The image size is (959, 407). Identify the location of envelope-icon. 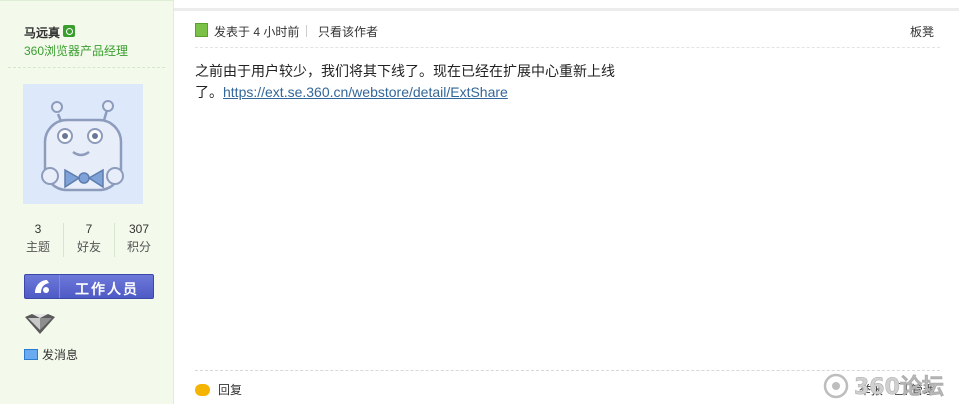
(31, 354).